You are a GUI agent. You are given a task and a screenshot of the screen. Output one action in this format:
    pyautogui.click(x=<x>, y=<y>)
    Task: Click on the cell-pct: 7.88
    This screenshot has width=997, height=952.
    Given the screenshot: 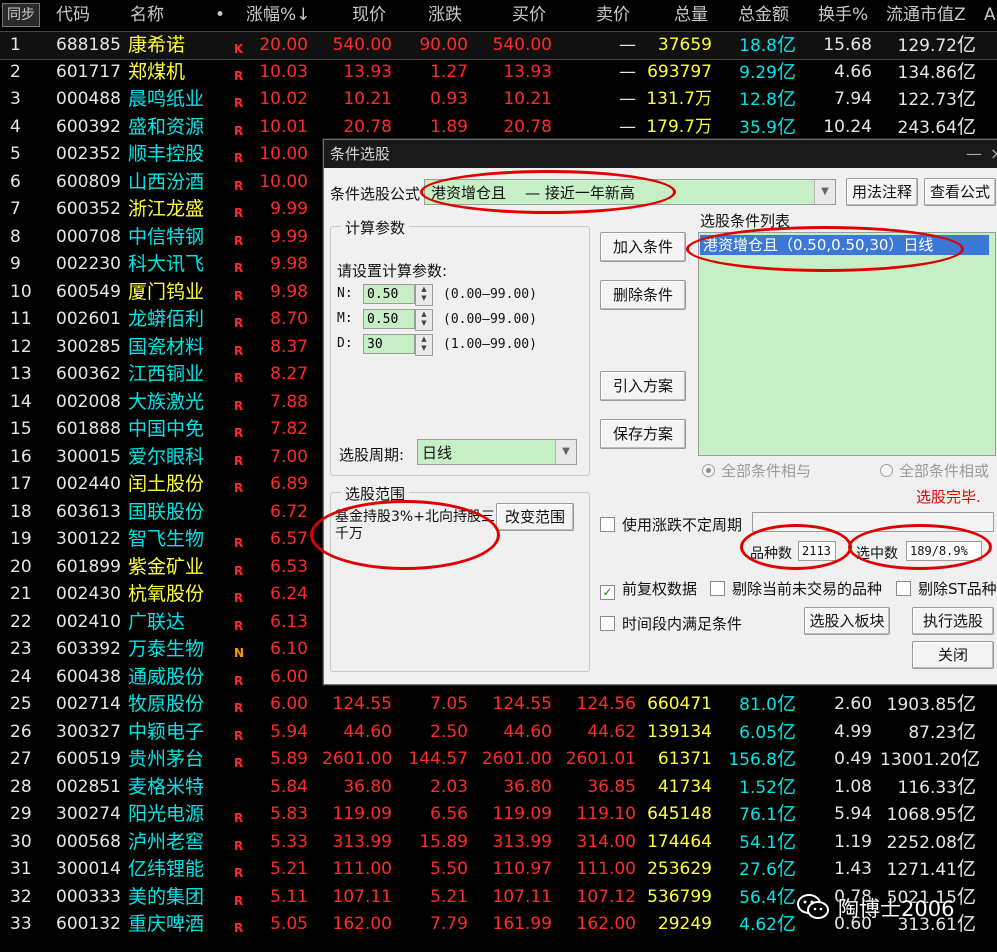 What is the action you would take?
    pyautogui.click(x=289, y=401)
    